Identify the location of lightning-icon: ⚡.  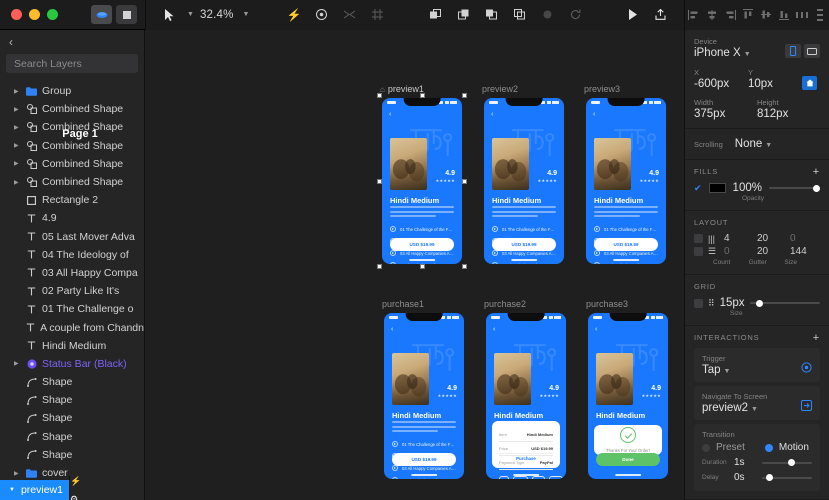
(294, 15).